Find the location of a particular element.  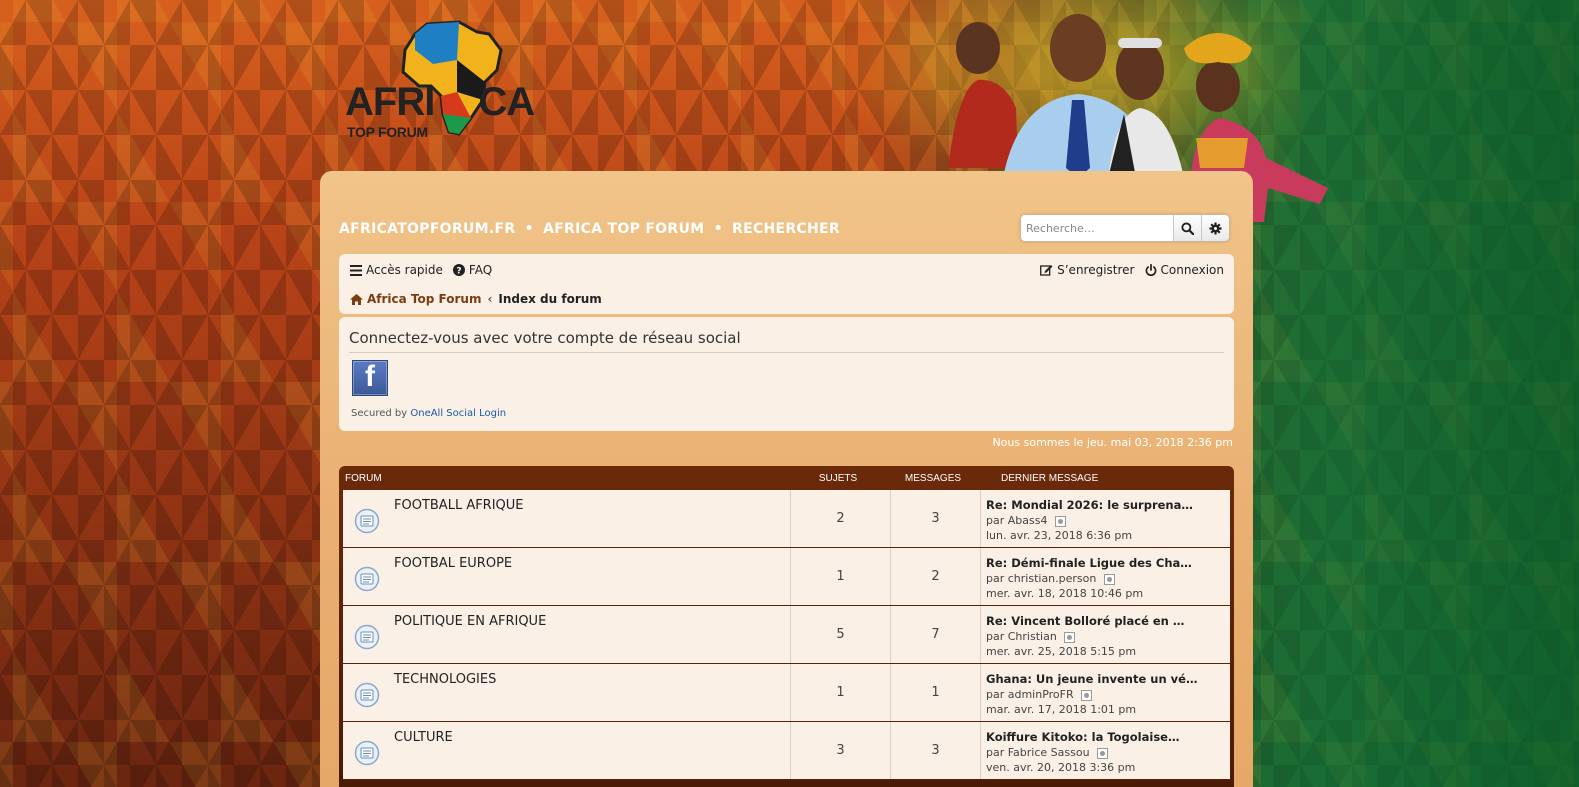

facebook-icon: f is located at coordinates (370, 376).